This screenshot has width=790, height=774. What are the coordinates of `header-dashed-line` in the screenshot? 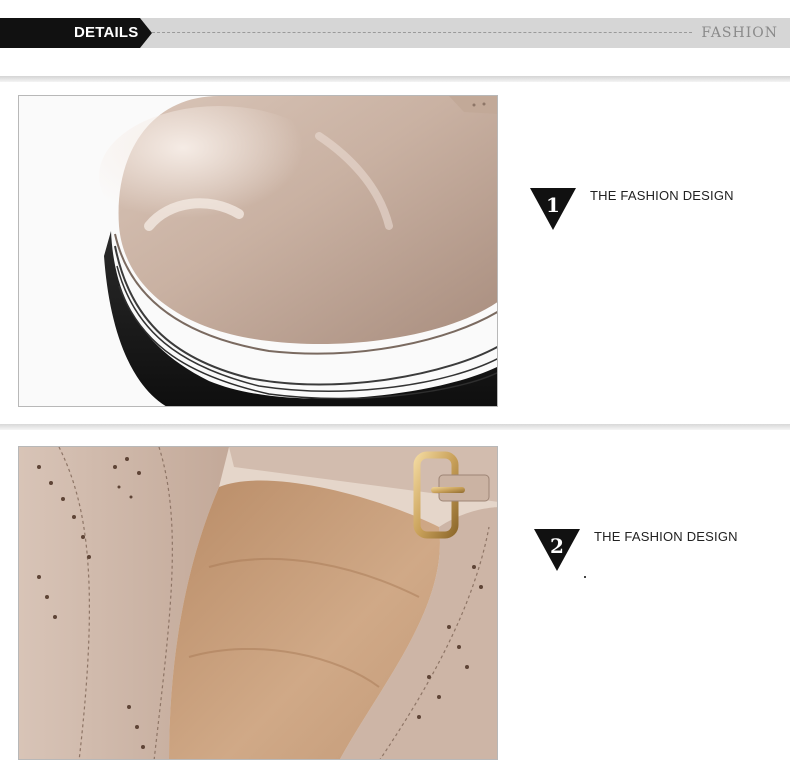 It's located at (422, 32).